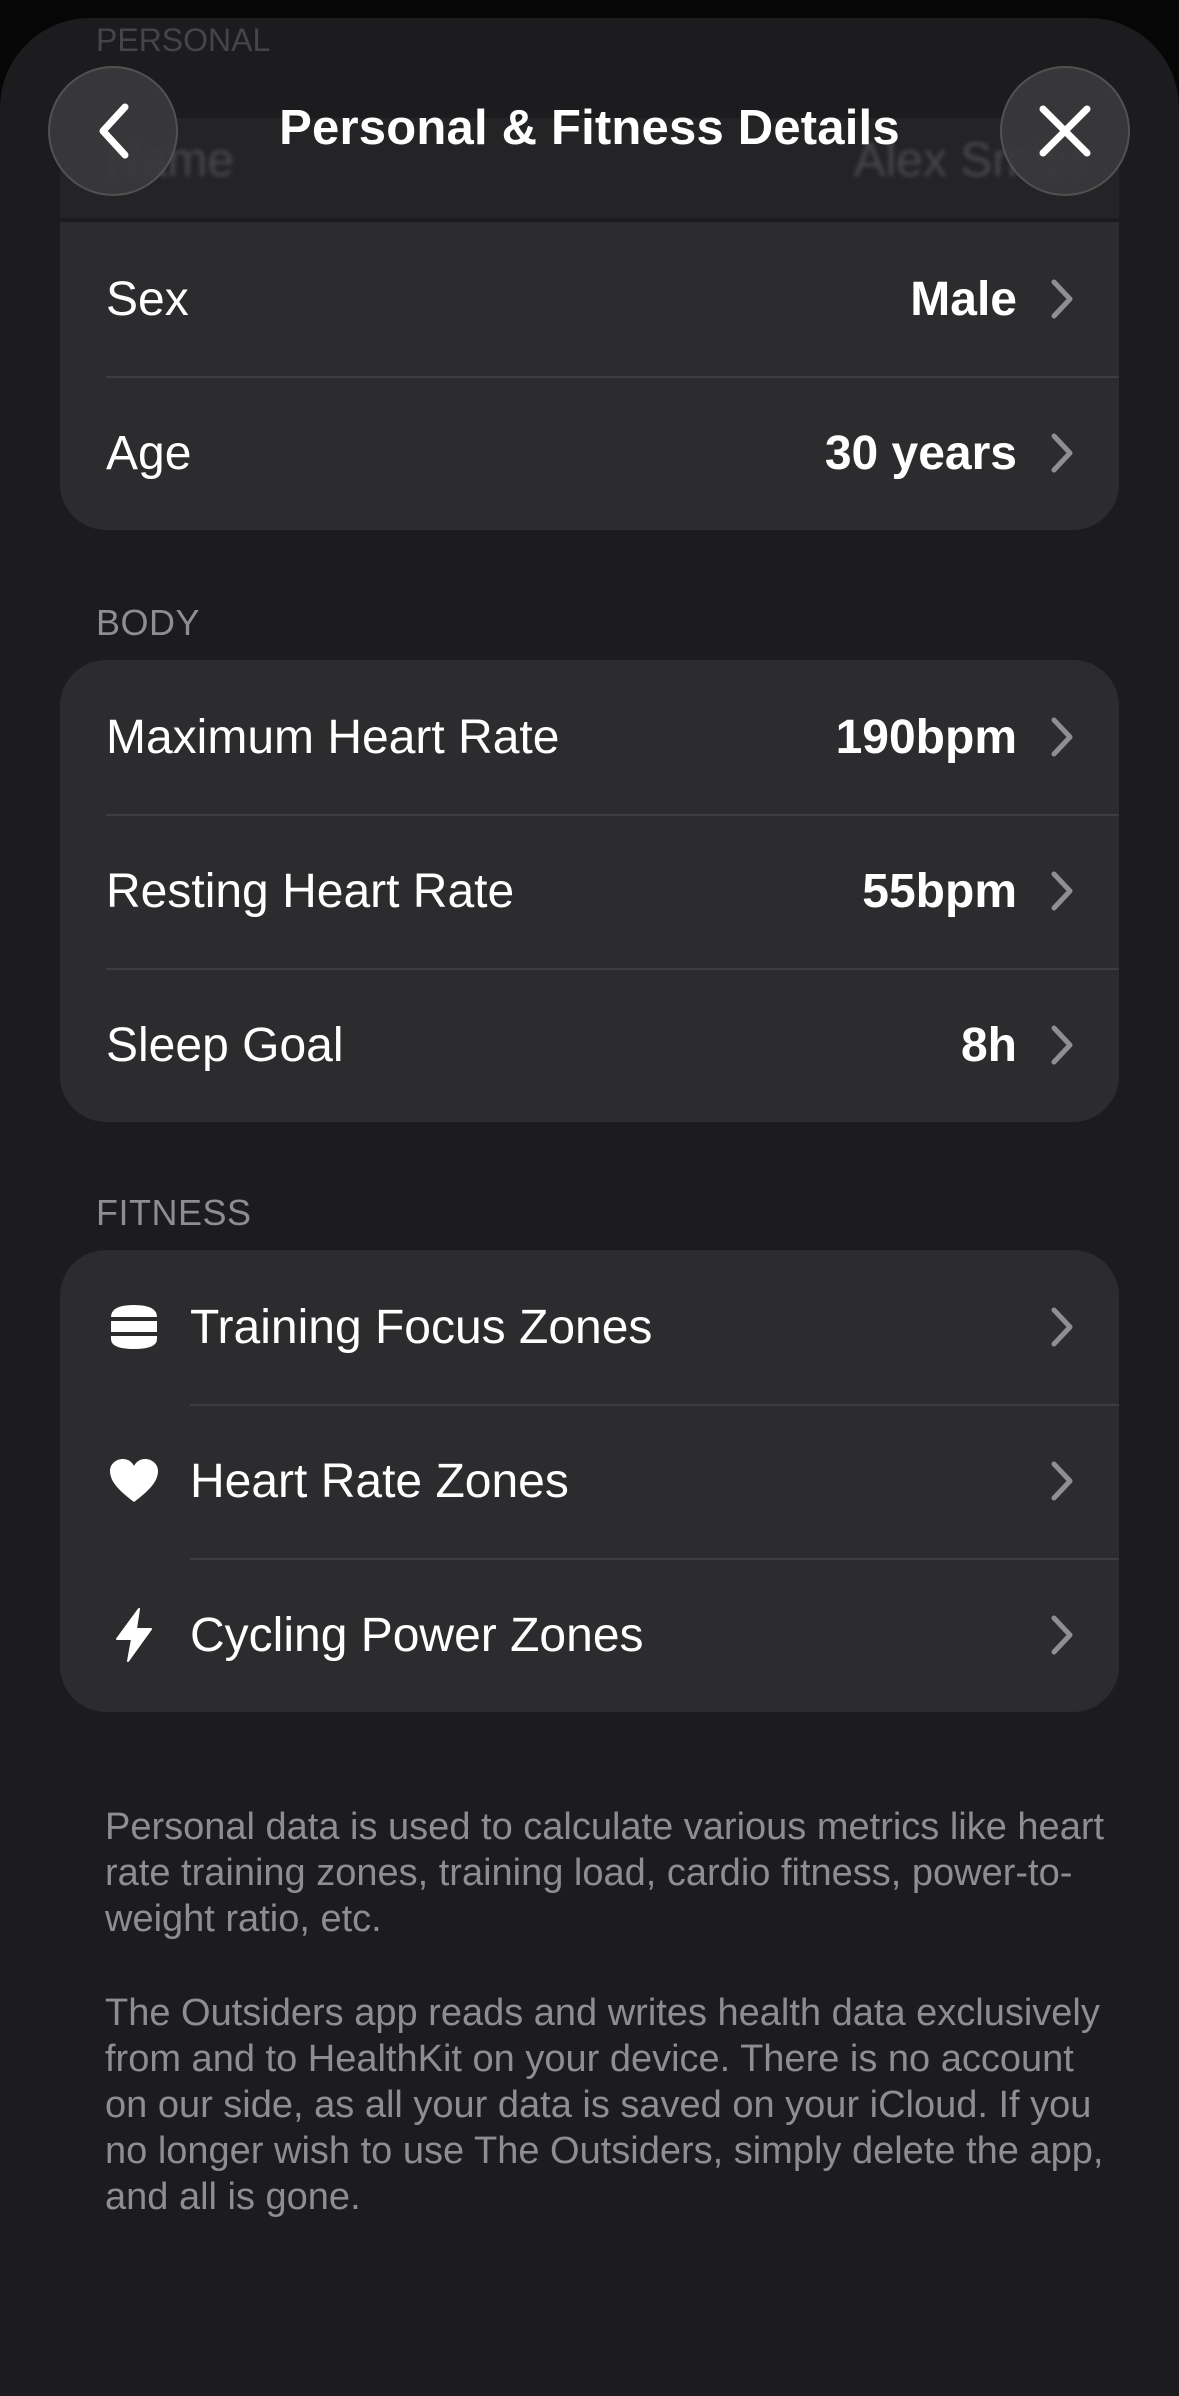  I want to click on max-heart-rate-value: 190bpm, so click(926, 737).